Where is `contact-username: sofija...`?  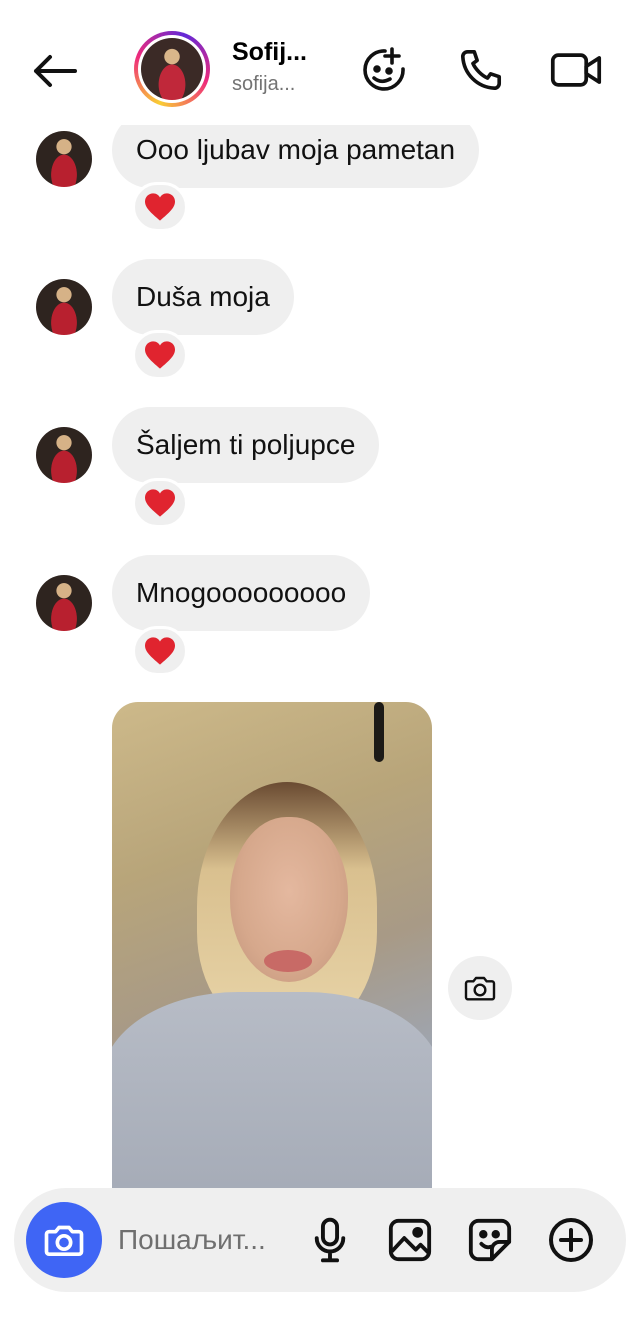
contact-username: sofija... is located at coordinates (264, 84).